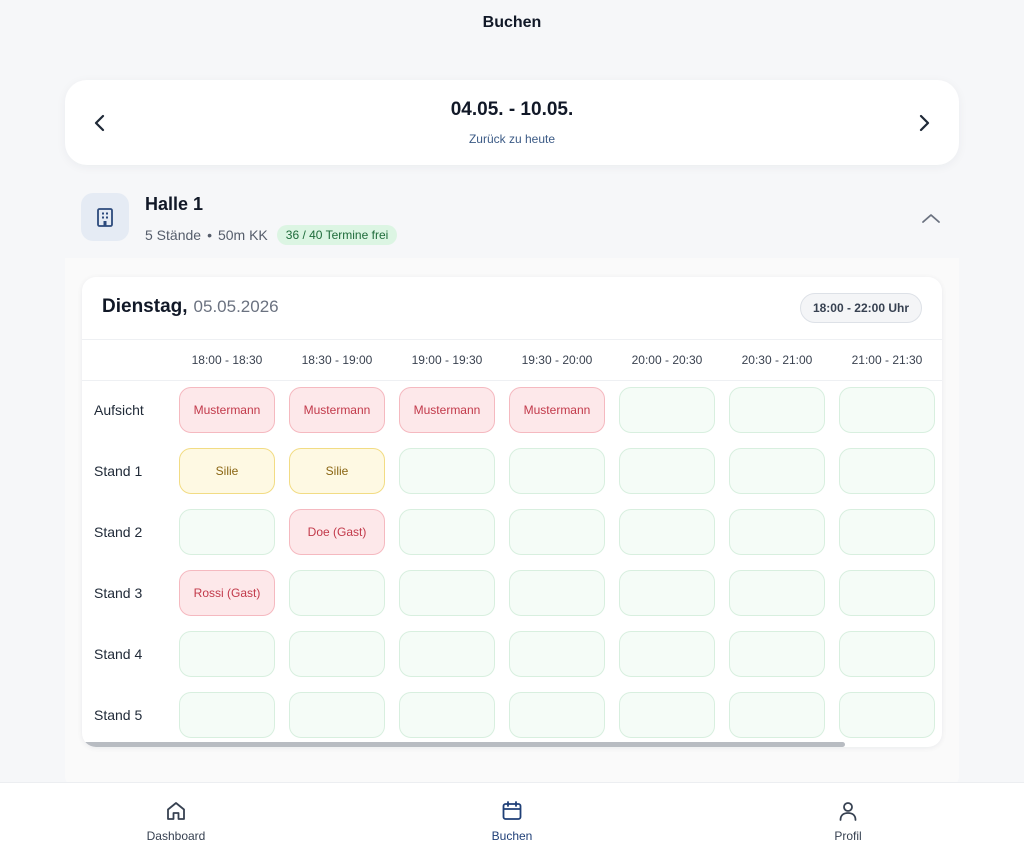  Describe the element at coordinates (236, 306) in the screenshot. I see `day-date: 05.05.2026` at that location.